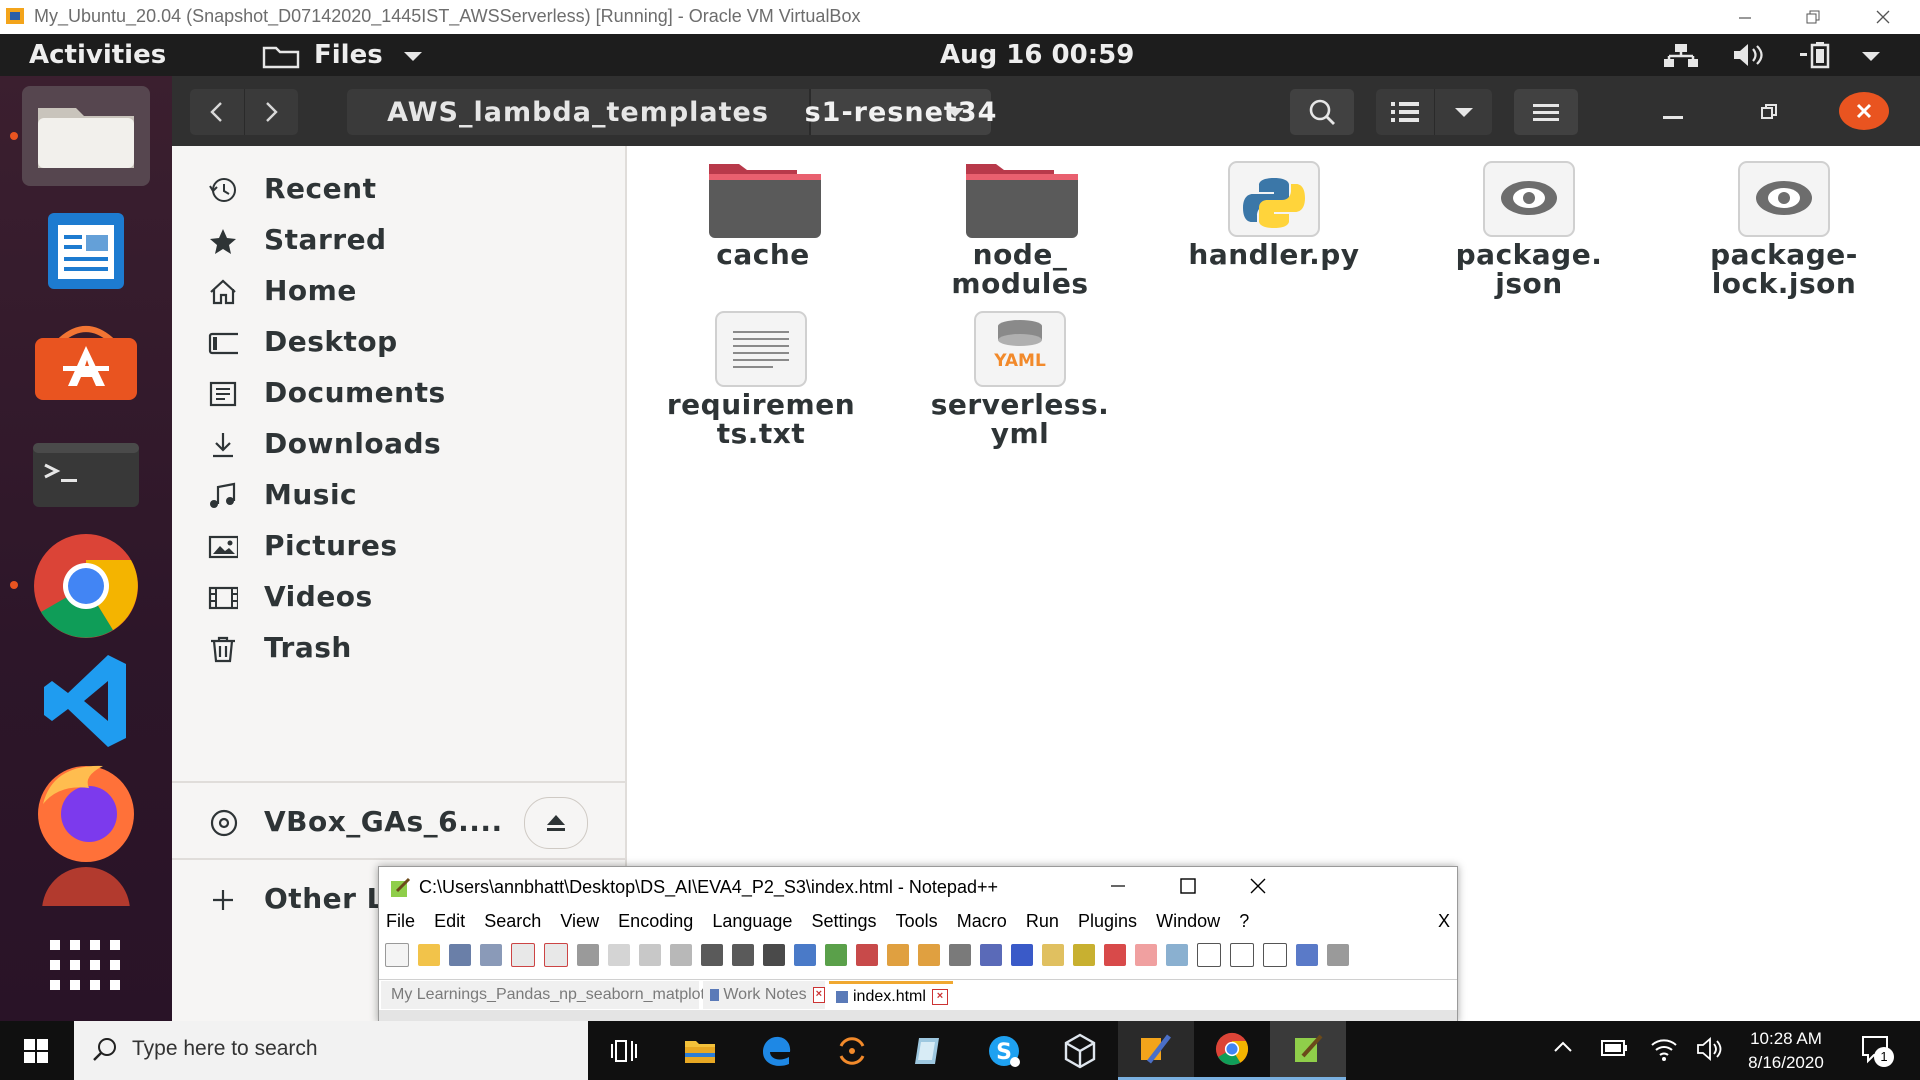  I want to click on tab-work-notes: Work Notes ×, so click(764, 995).